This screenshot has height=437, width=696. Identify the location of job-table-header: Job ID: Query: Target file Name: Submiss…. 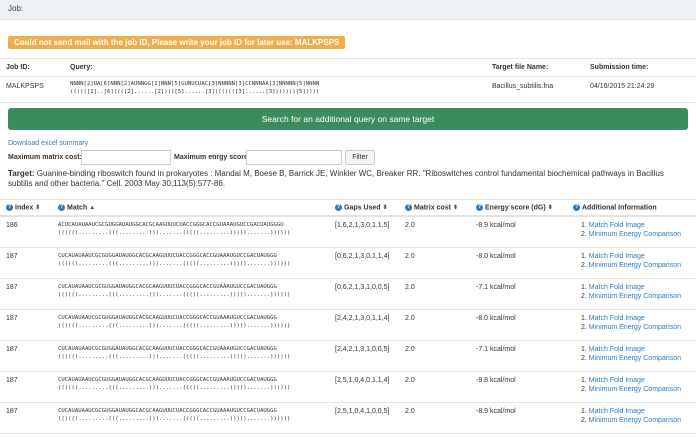
(348, 68).